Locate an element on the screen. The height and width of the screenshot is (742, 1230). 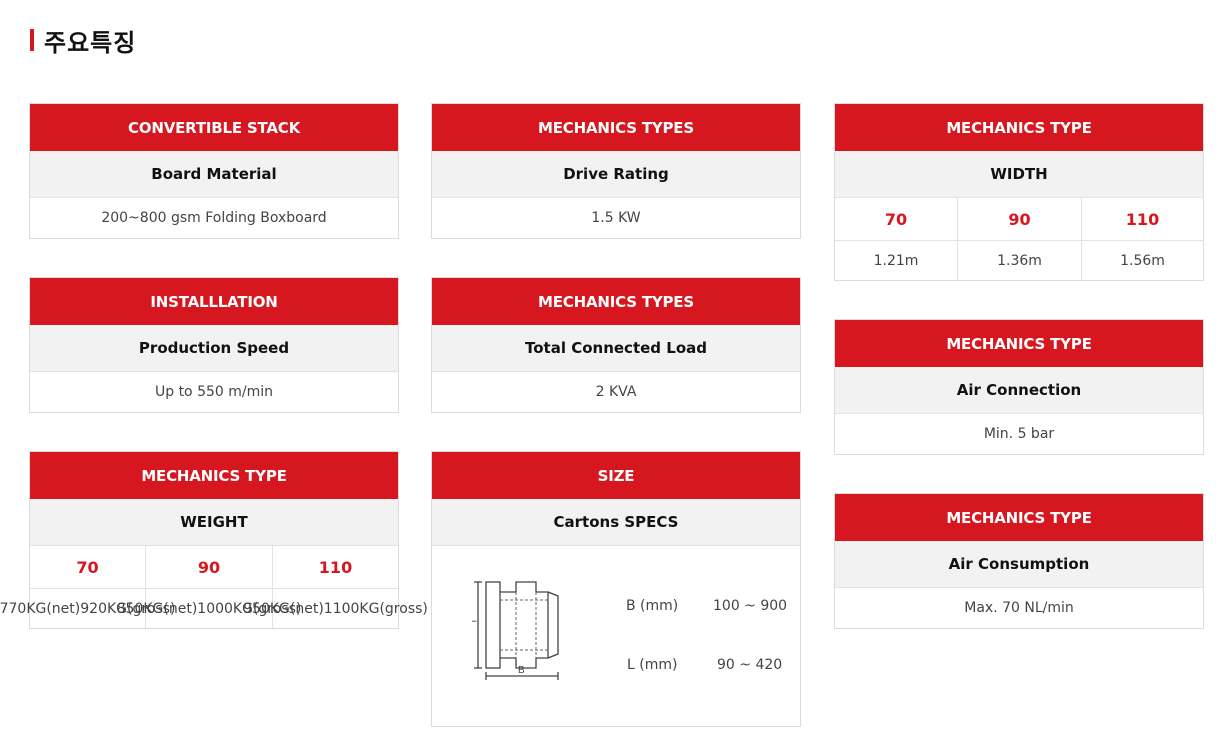
spec-l-label: L (mm) is located at coordinates (652, 665).